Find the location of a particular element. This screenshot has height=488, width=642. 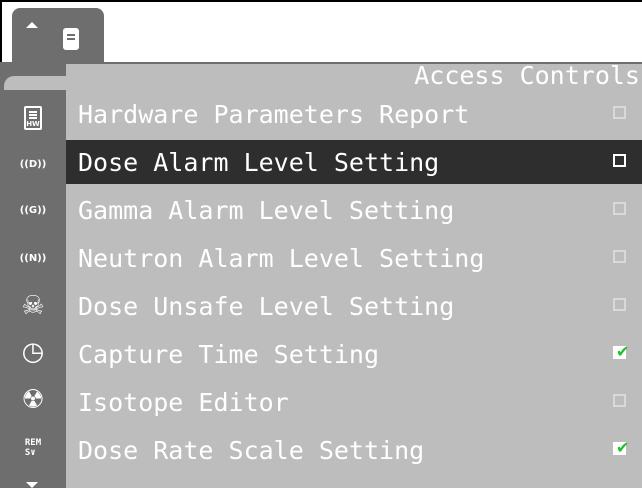

list-item: Gamma Alarm Level Setting is located at coordinates (354, 210).